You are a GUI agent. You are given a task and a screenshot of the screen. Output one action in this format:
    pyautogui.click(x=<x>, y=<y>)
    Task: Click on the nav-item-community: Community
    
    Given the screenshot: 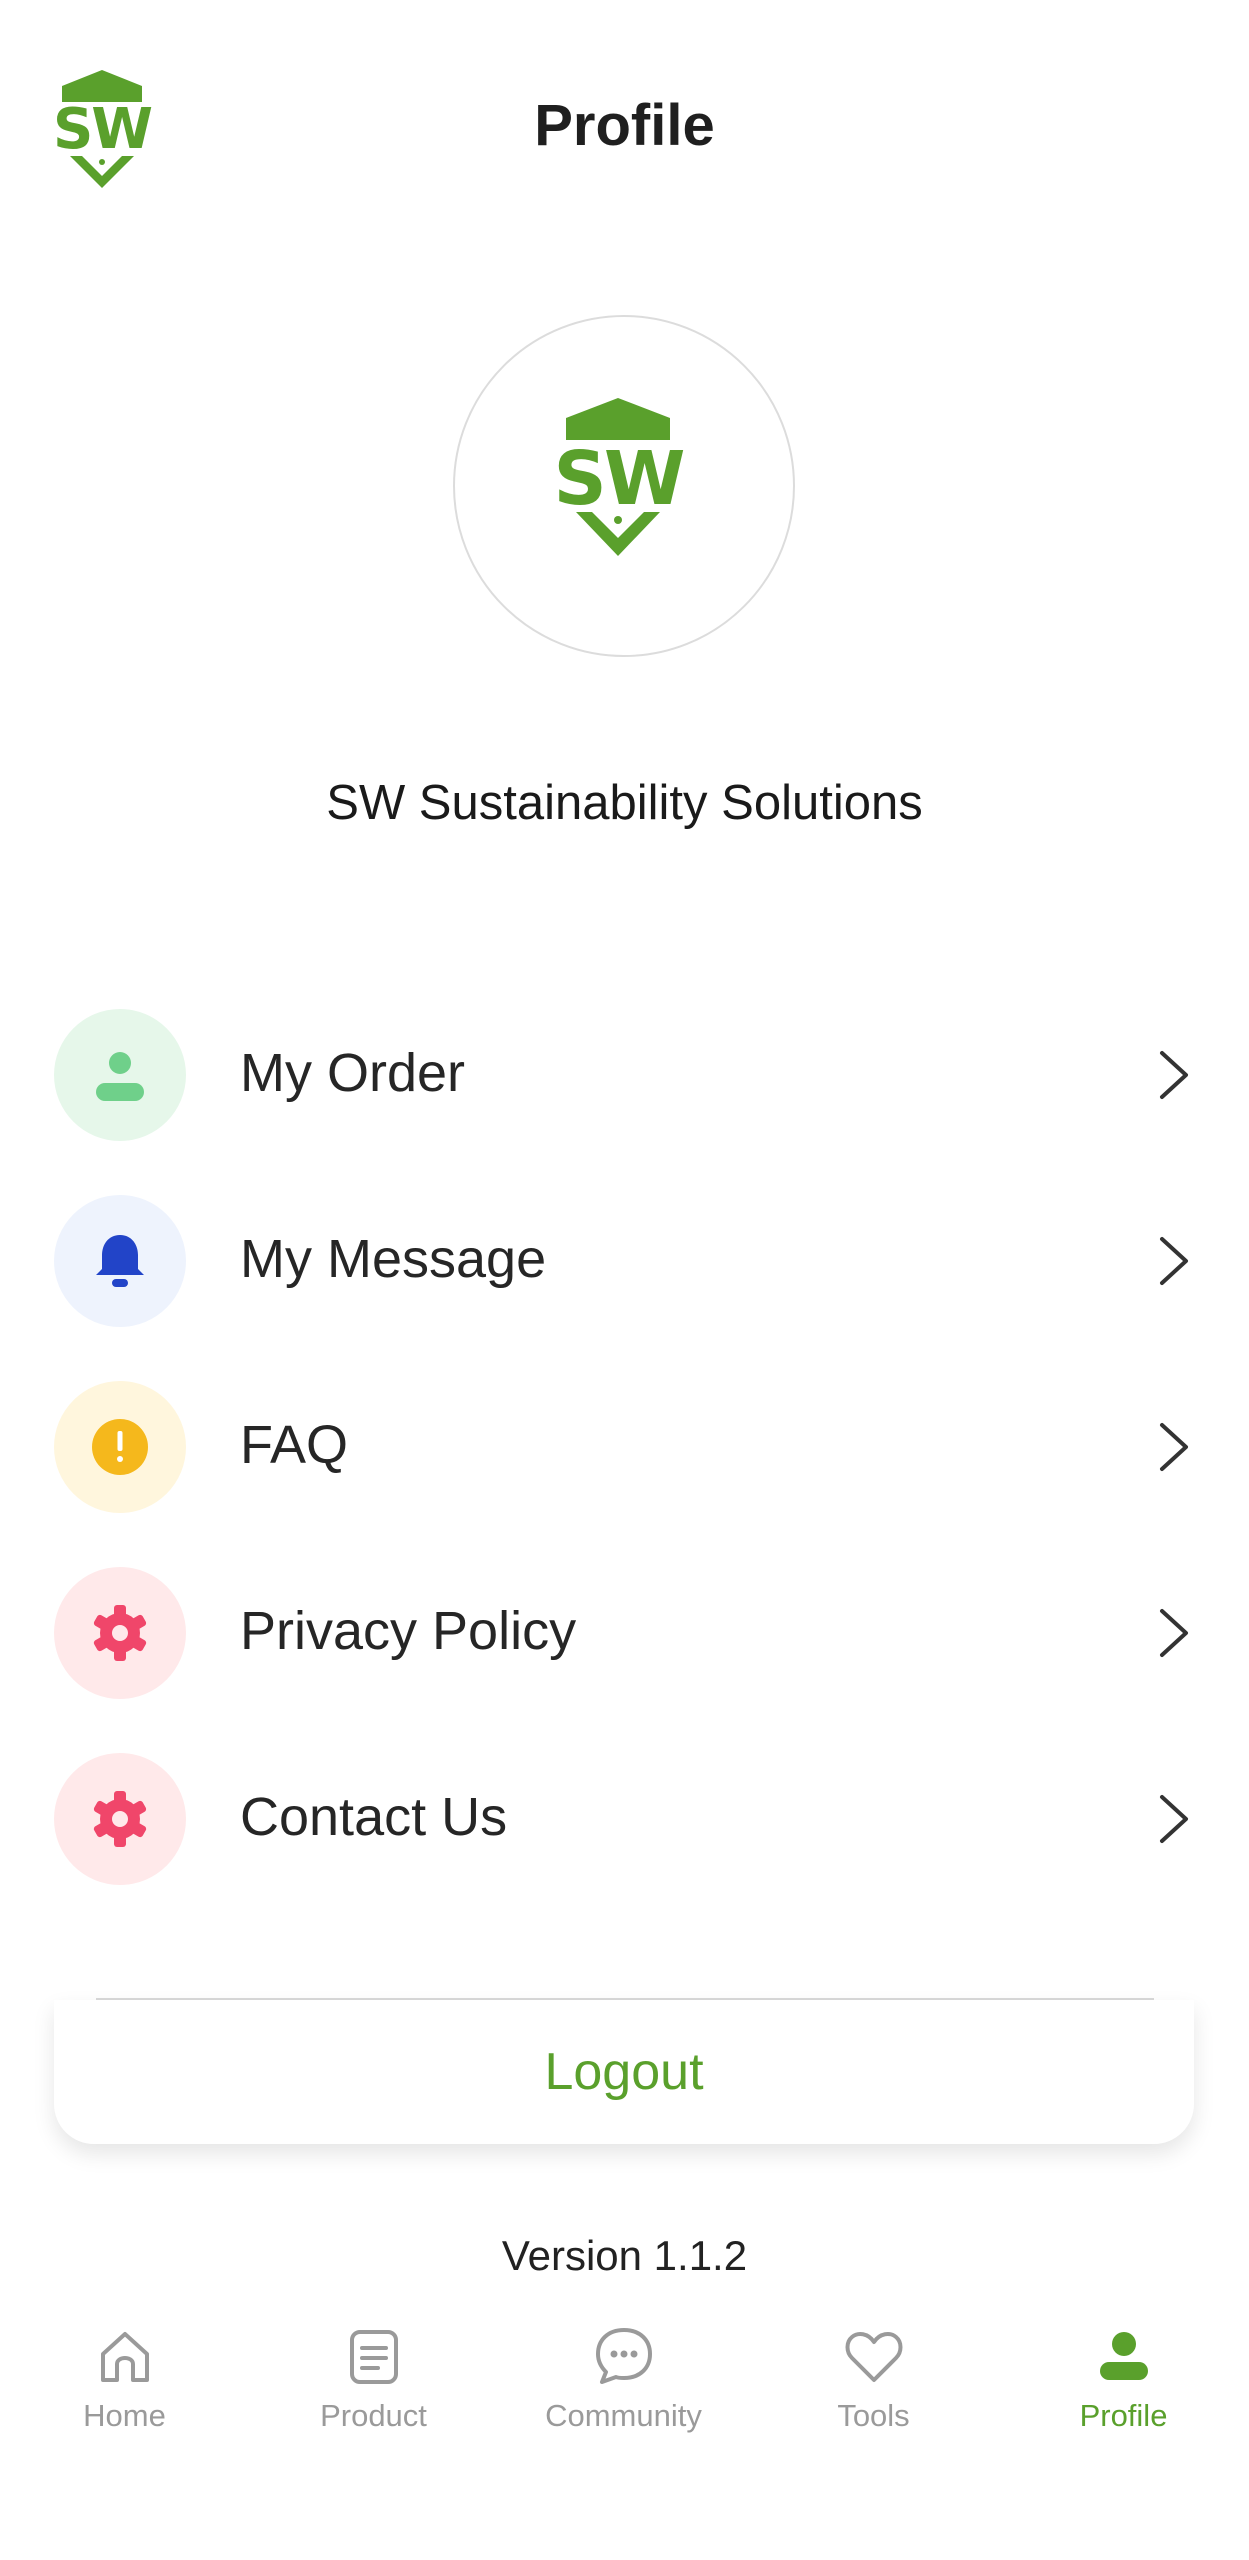 What is the action you would take?
    pyautogui.click(x=623, y=2390)
    